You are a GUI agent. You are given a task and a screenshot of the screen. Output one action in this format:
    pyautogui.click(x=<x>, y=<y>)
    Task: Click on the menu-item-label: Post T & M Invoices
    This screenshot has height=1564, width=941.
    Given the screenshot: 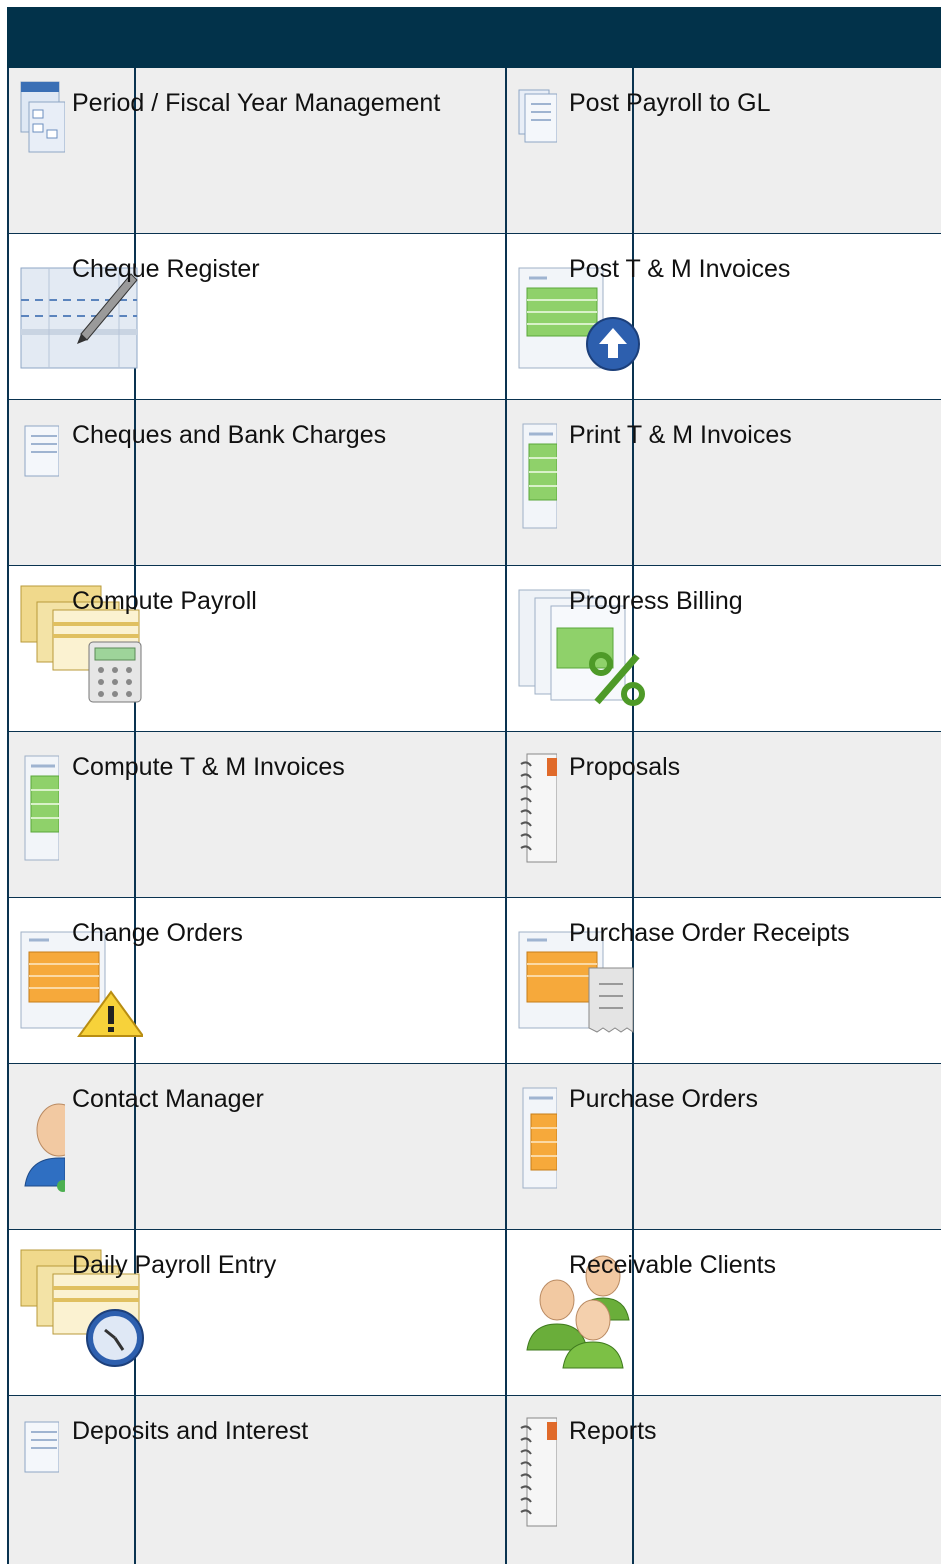 What is the action you would take?
    pyautogui.click(x=680, y=269)
    